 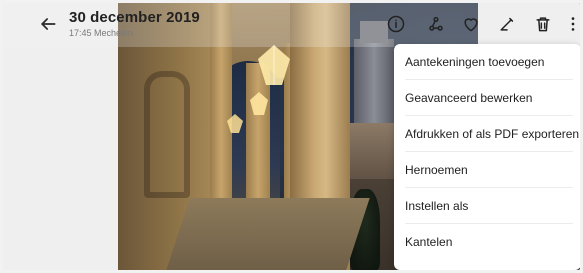 I want to click on trash-icon, so click(x=543, y=26).